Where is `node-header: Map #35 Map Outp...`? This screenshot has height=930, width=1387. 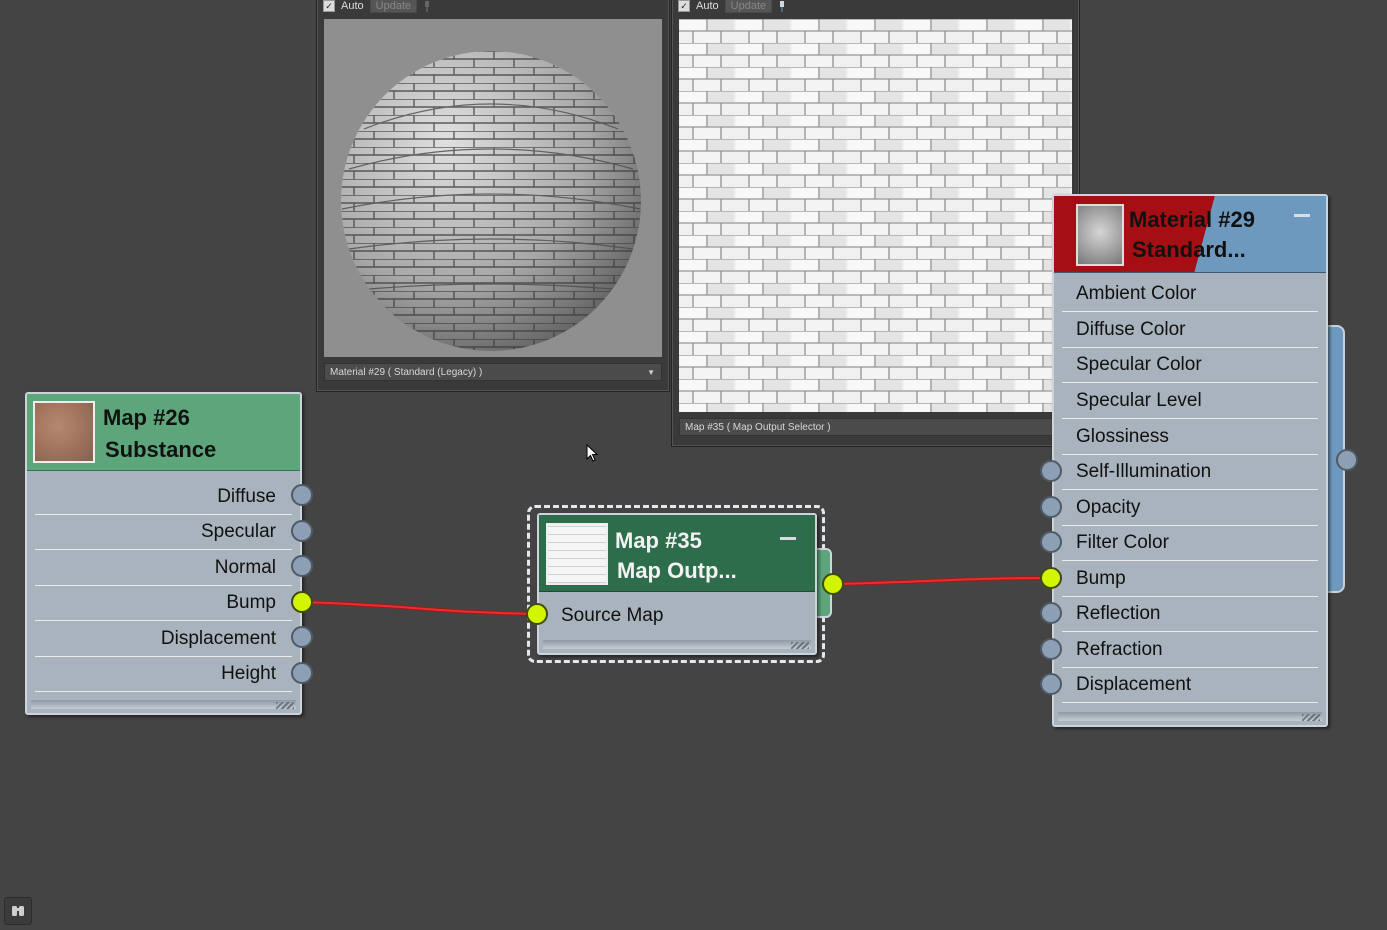 node-header: Map #35 Map Outp... is located at coordinates (677, 553).